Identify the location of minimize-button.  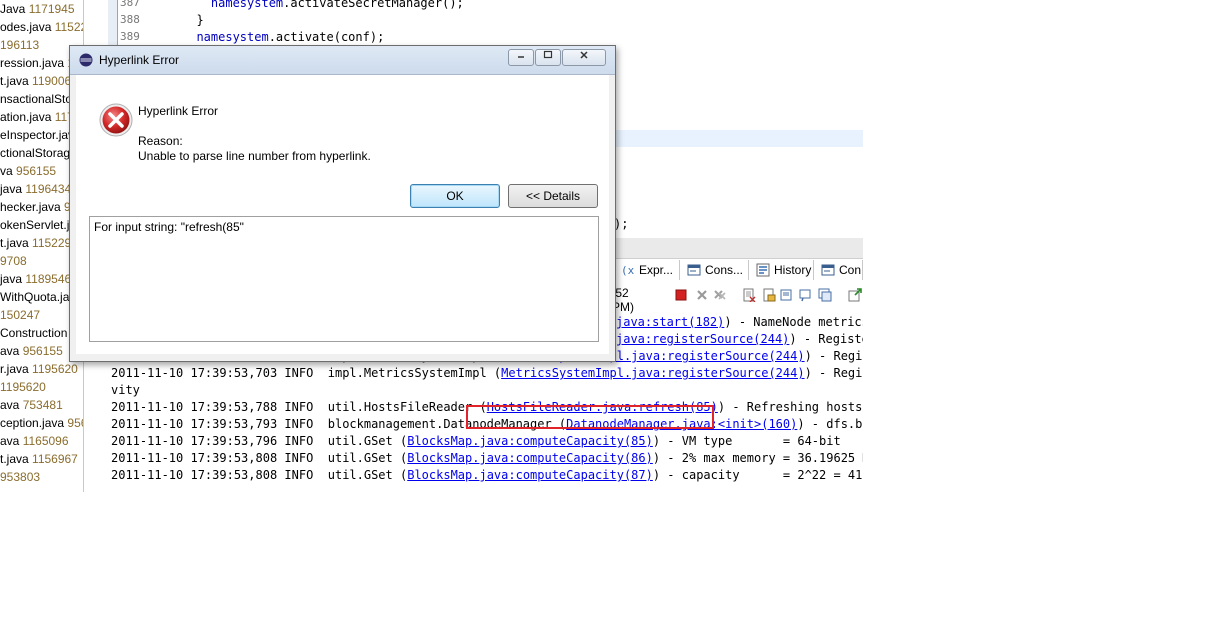
(521, 57).